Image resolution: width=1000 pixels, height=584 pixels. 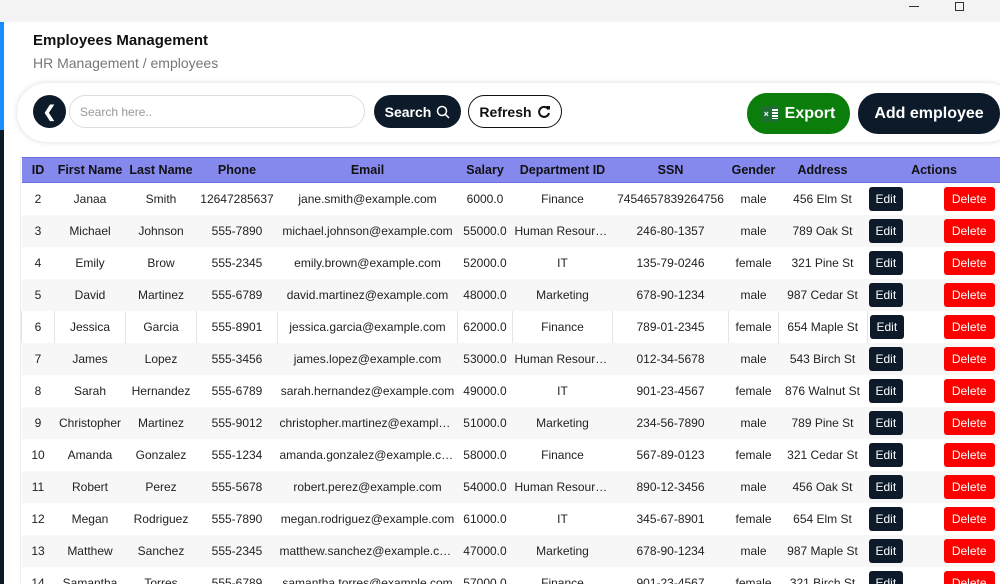 I want to click on table-cell: Marketing, so click(x=562, y=423).